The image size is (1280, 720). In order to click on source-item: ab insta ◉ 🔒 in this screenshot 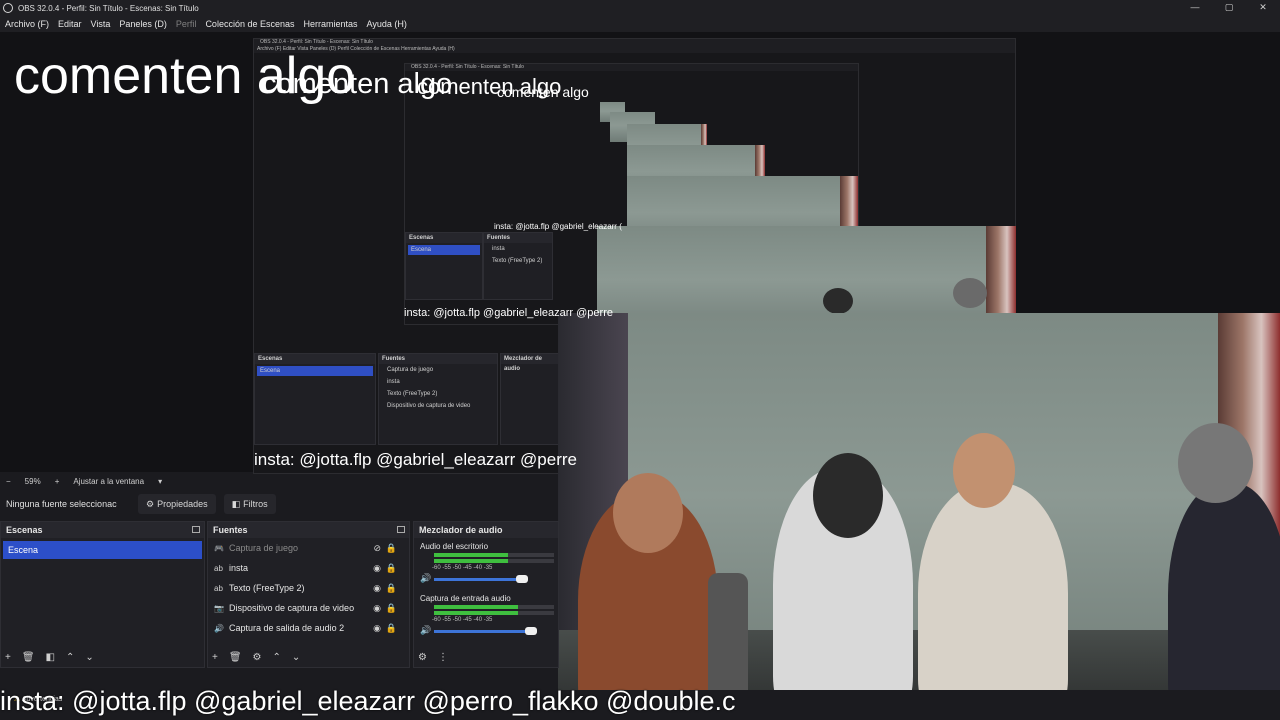, I will do `click(308, 568)`.